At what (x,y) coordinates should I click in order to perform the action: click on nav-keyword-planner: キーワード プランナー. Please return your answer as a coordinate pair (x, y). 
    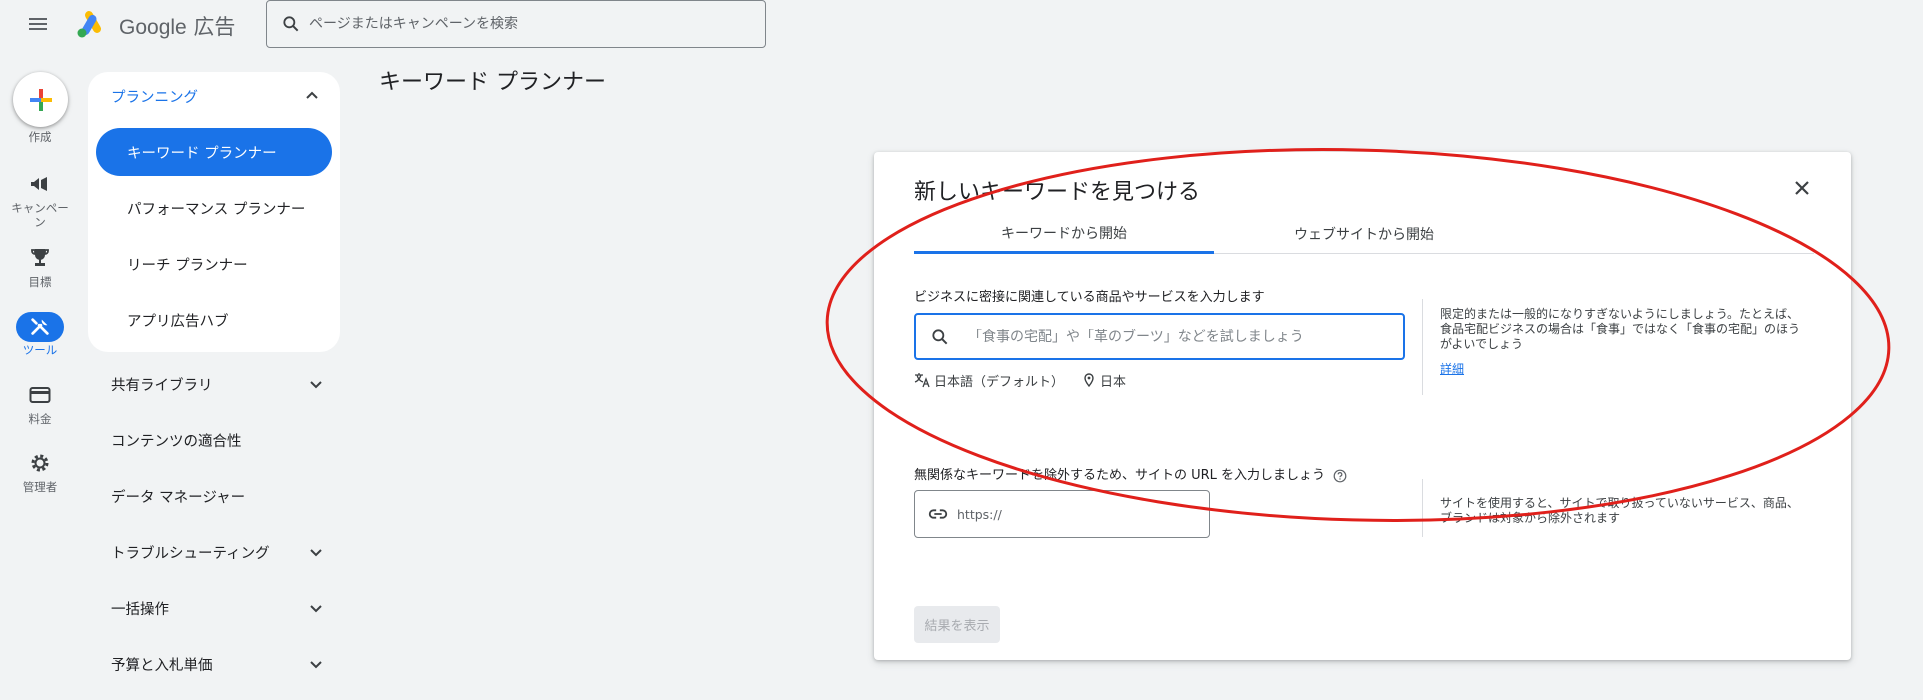
    Looking at the image, I should click on (214, 152).